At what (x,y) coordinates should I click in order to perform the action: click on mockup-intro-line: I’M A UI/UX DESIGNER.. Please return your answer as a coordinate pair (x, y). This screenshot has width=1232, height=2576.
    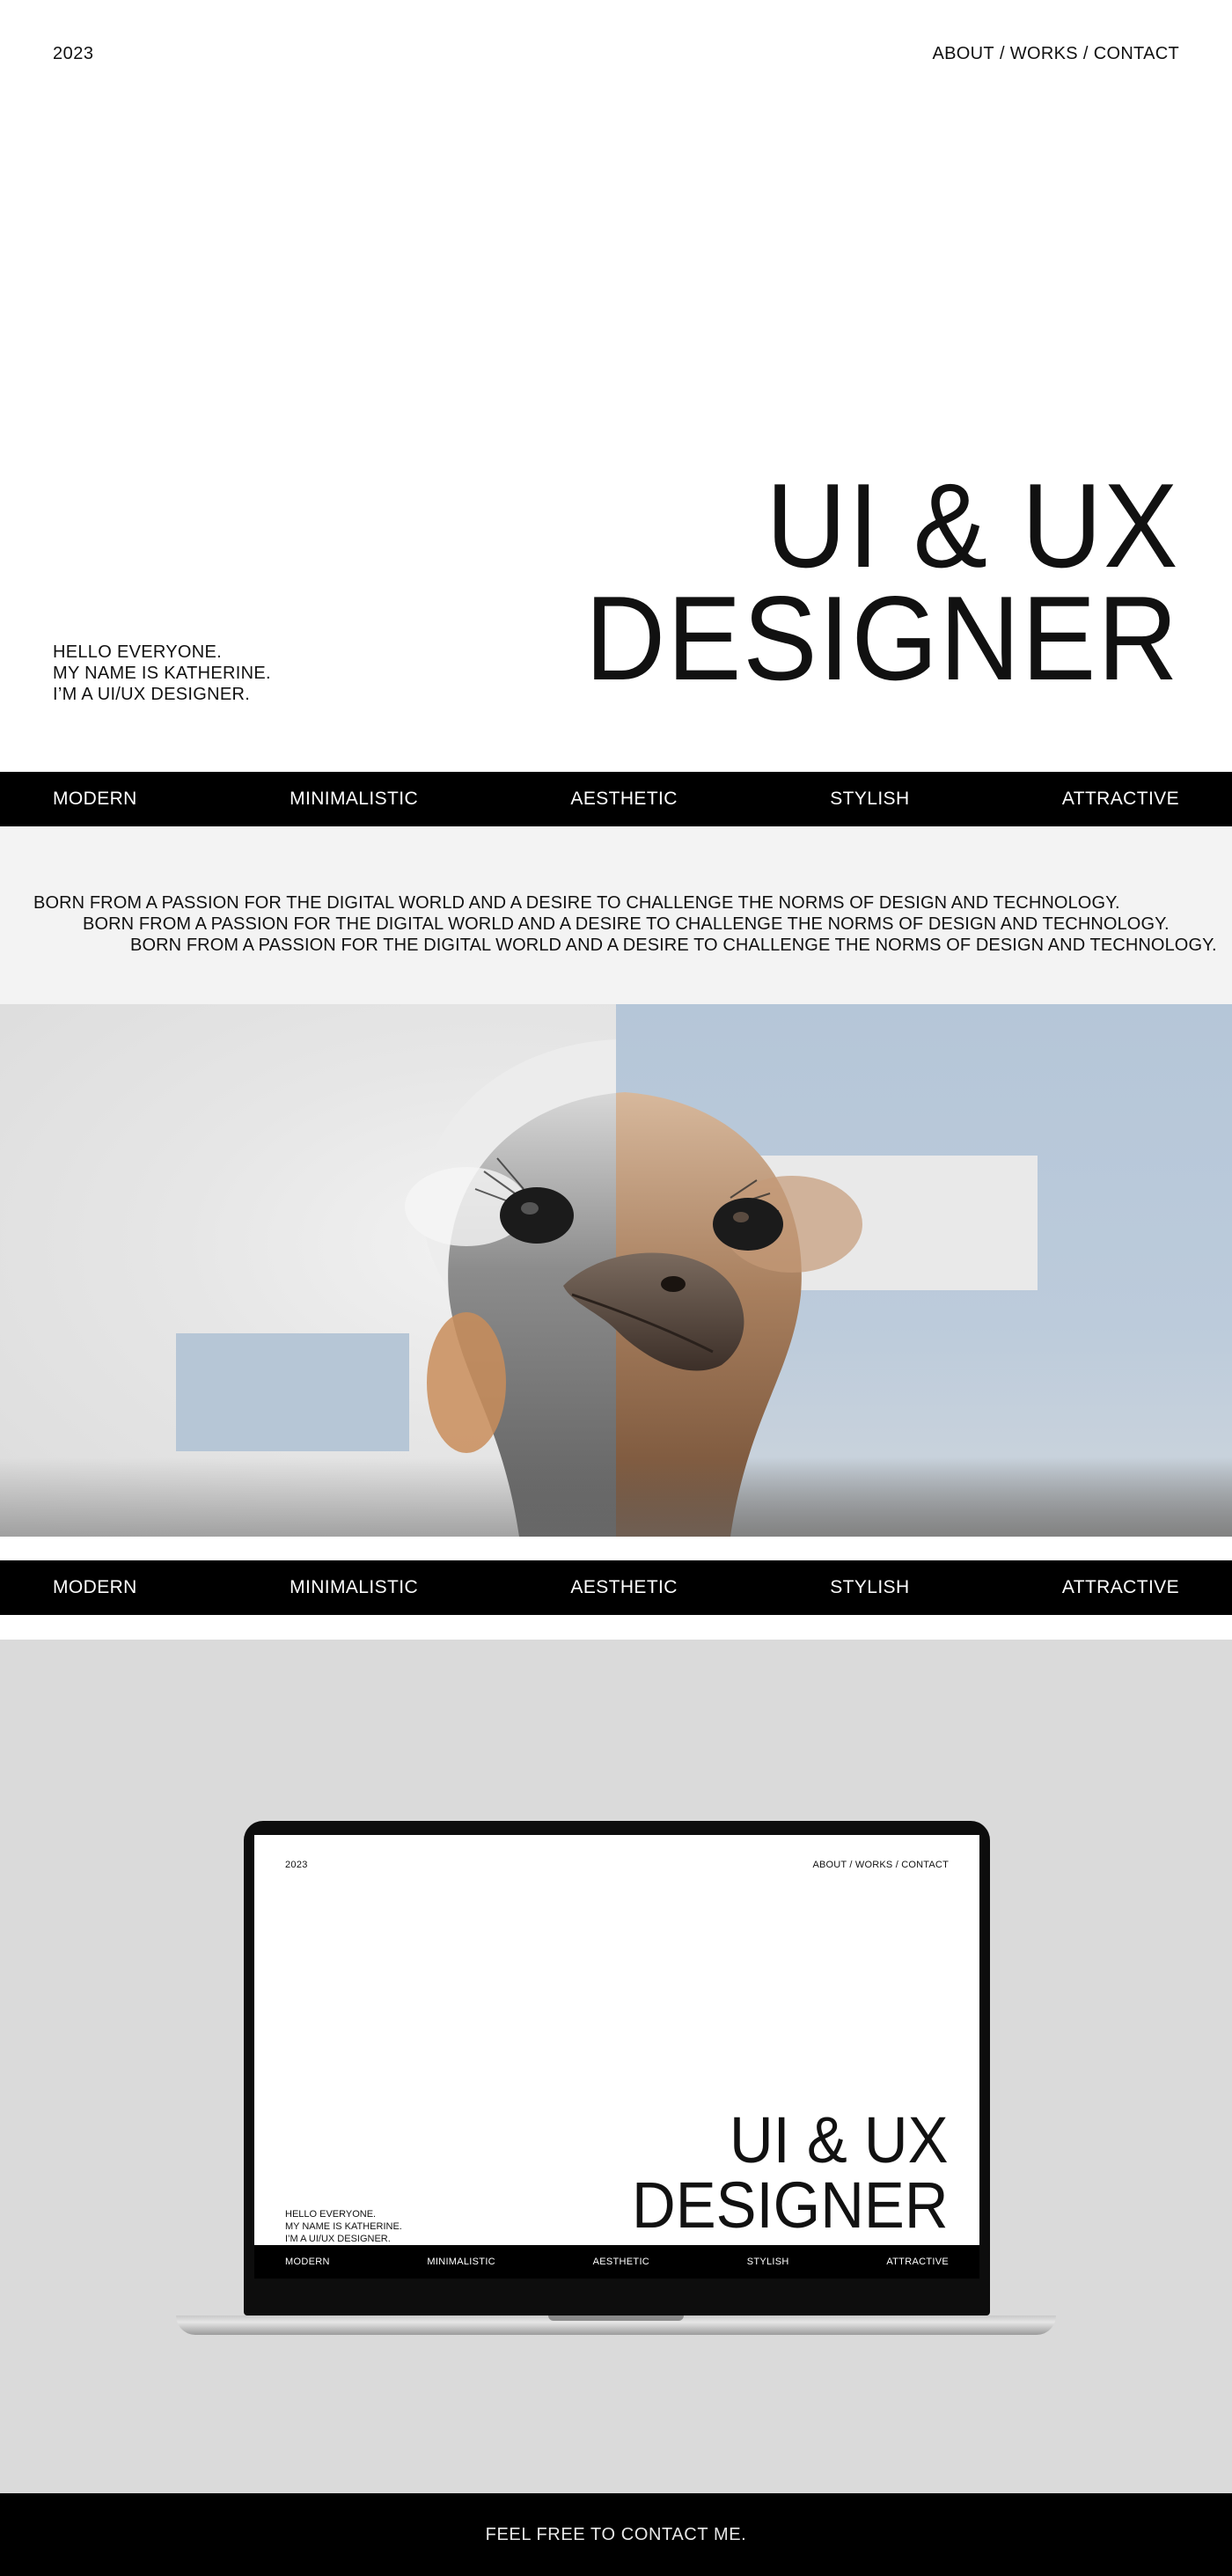
    Looking at the image, I should click on (338, 2239).